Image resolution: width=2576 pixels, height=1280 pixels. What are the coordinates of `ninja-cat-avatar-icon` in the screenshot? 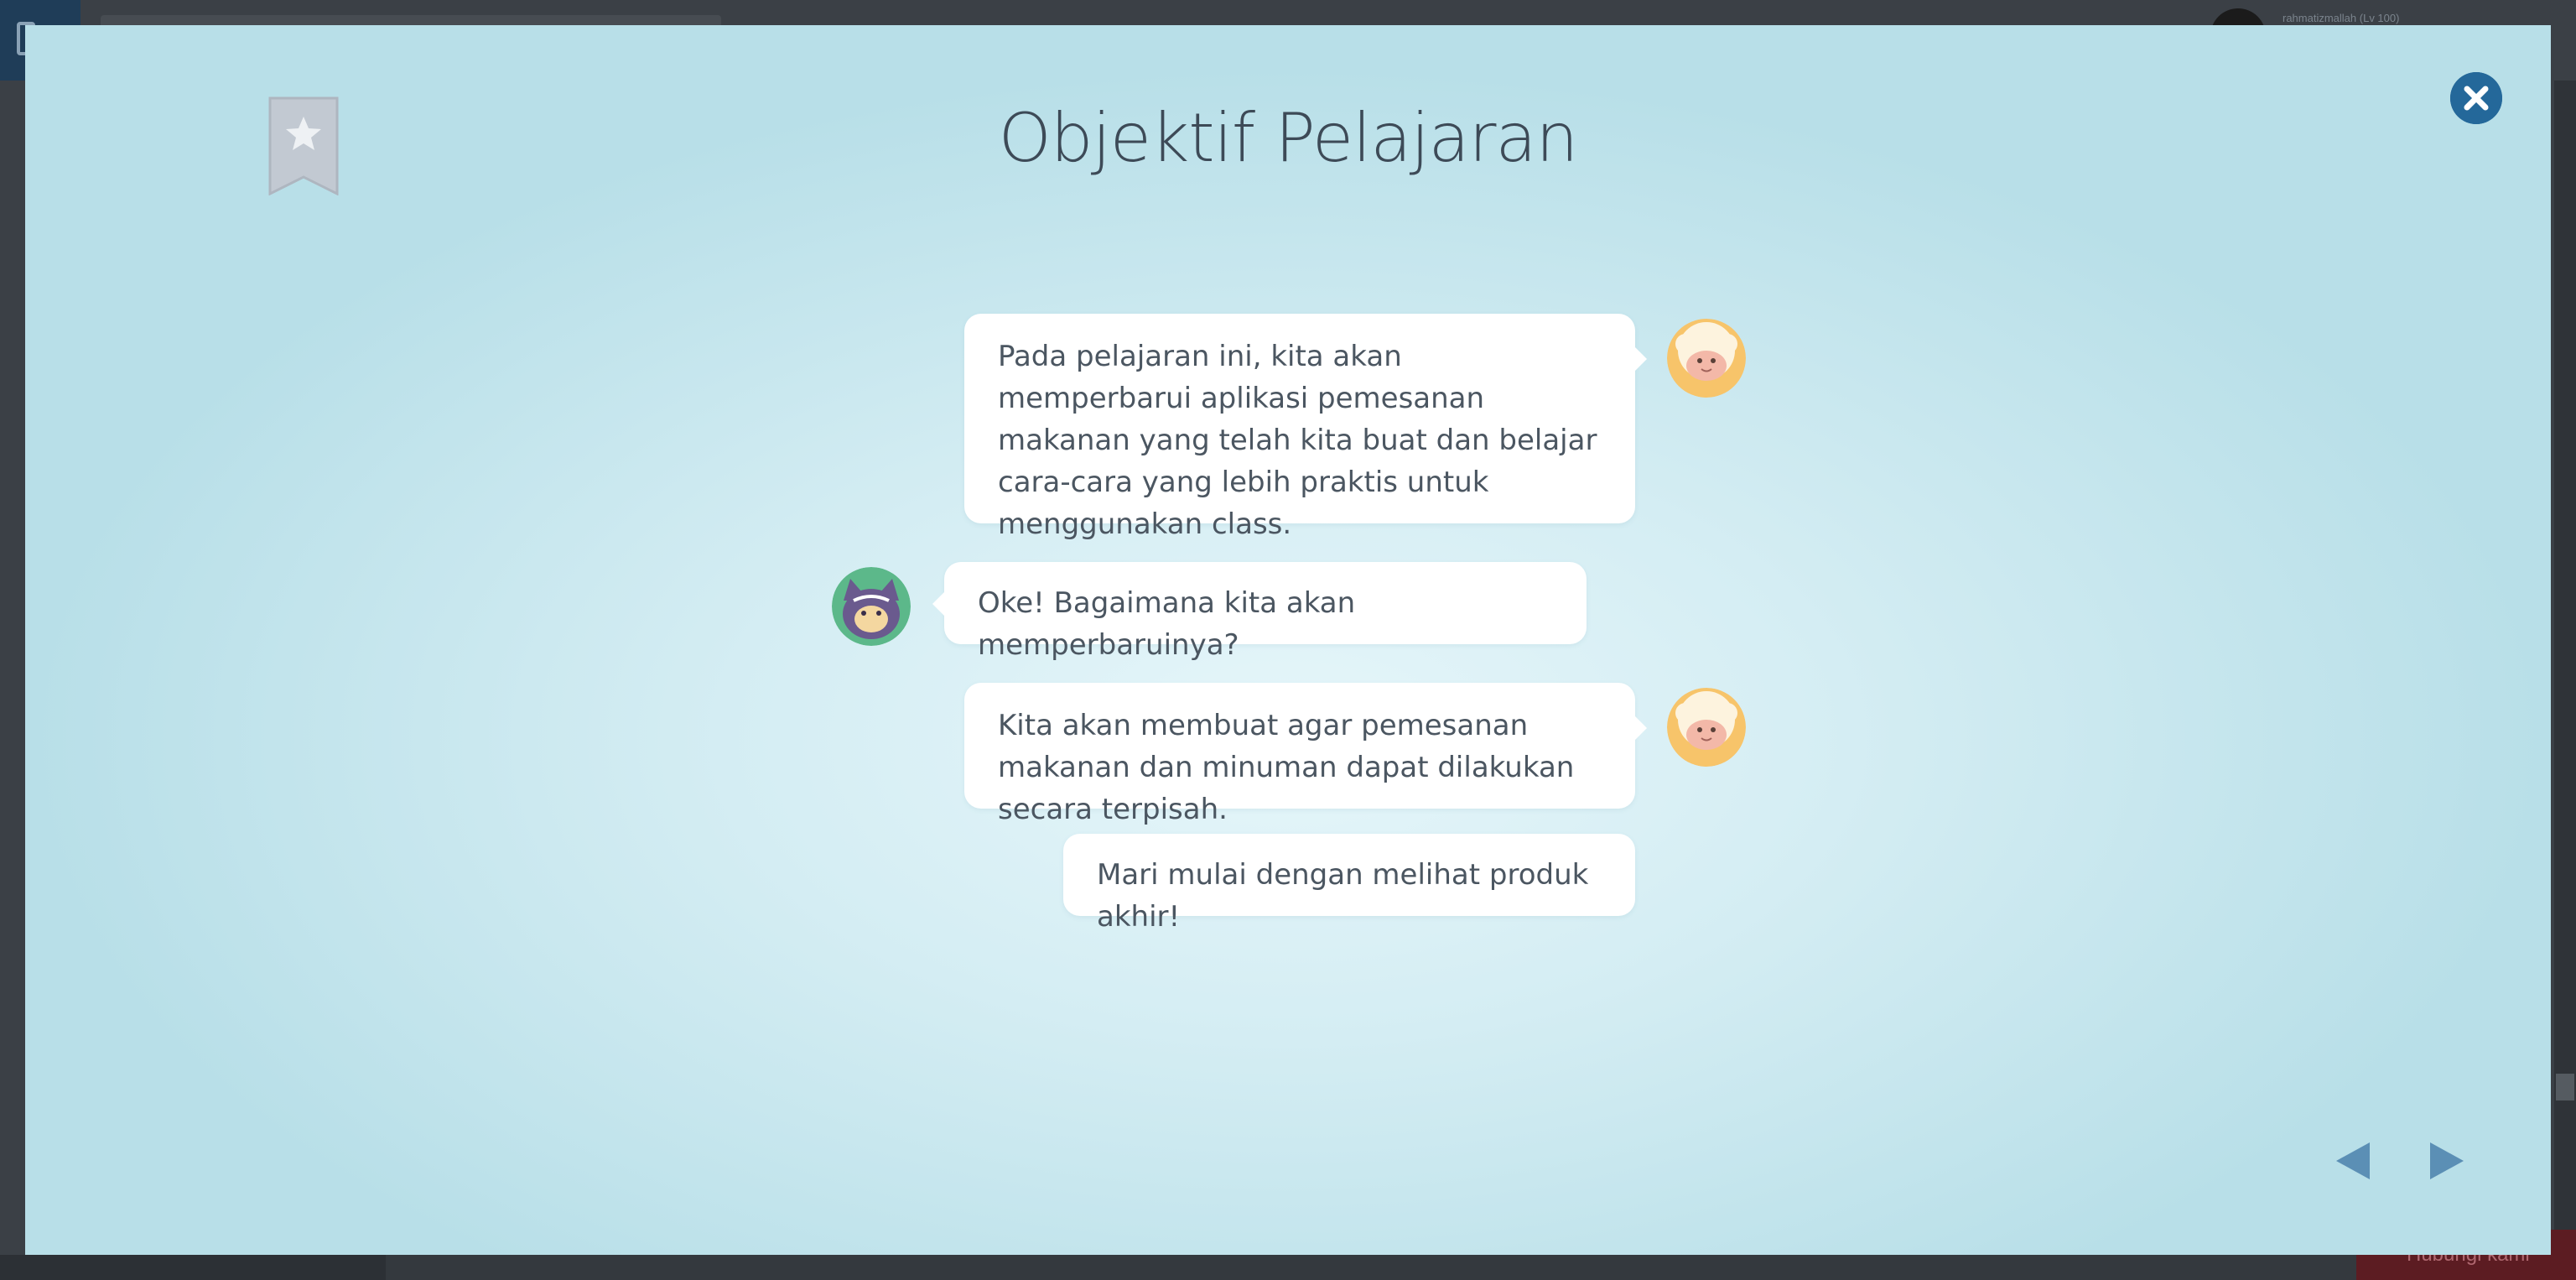 It's located at (871, 606).